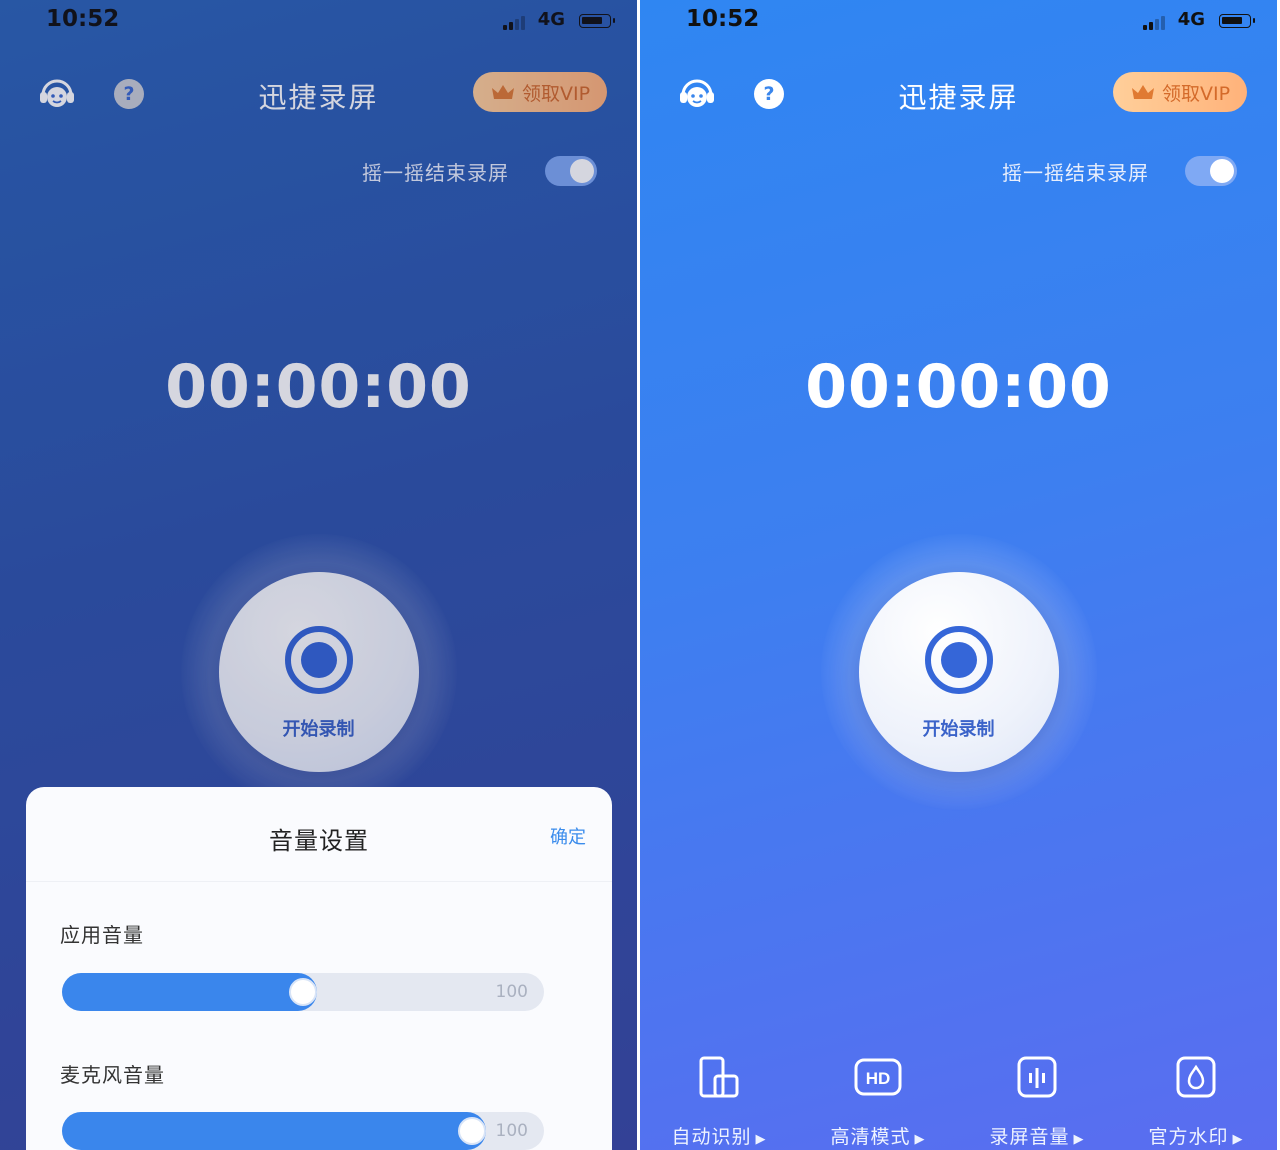 This screenshot has width=1280, height=1150. What do you see at coordinates (958, 729) in the screenshot?
I see `start-recording-label: 开始录制` at bounding box center [958, 729].